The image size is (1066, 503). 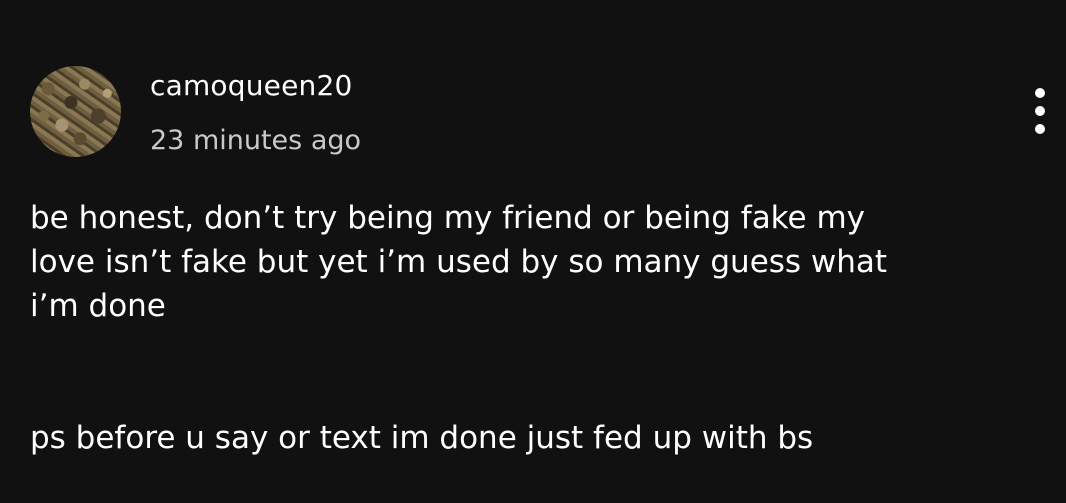 I want to click on username: camoqueen20, so click(x=251, y=86).